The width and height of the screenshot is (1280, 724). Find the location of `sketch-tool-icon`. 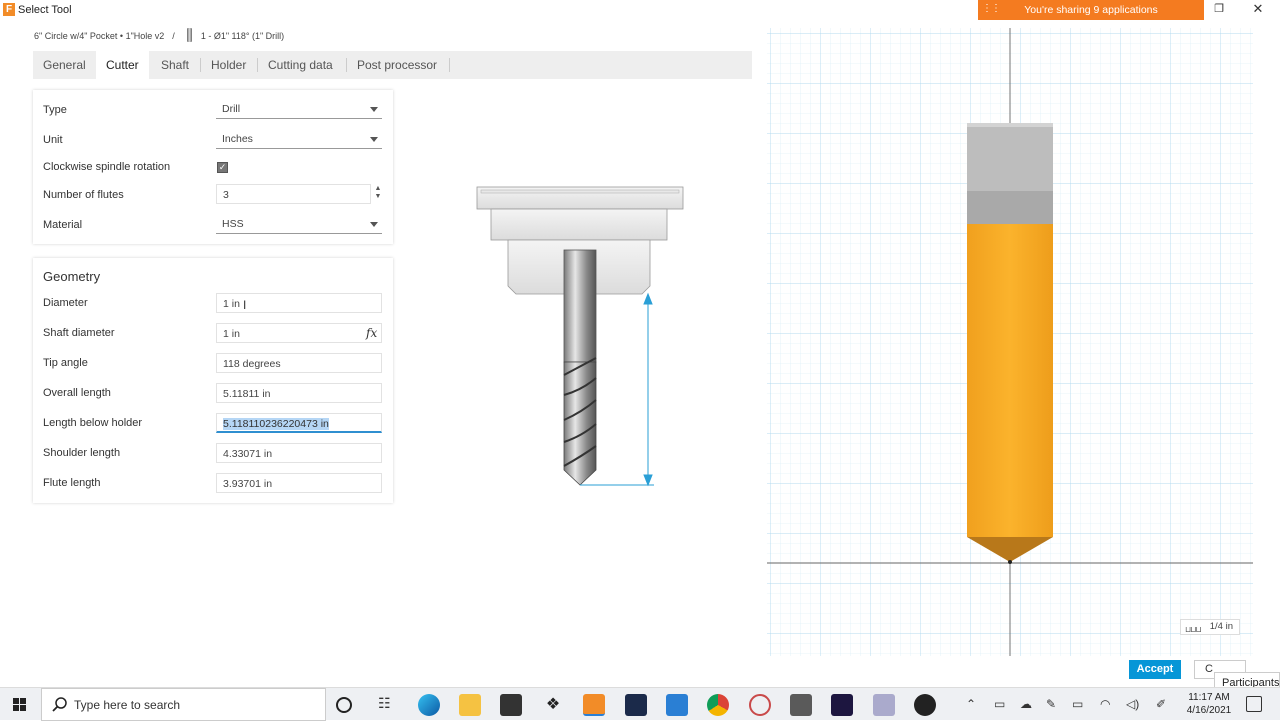

sketch-tool-icon is located at coordinates (884, 705).